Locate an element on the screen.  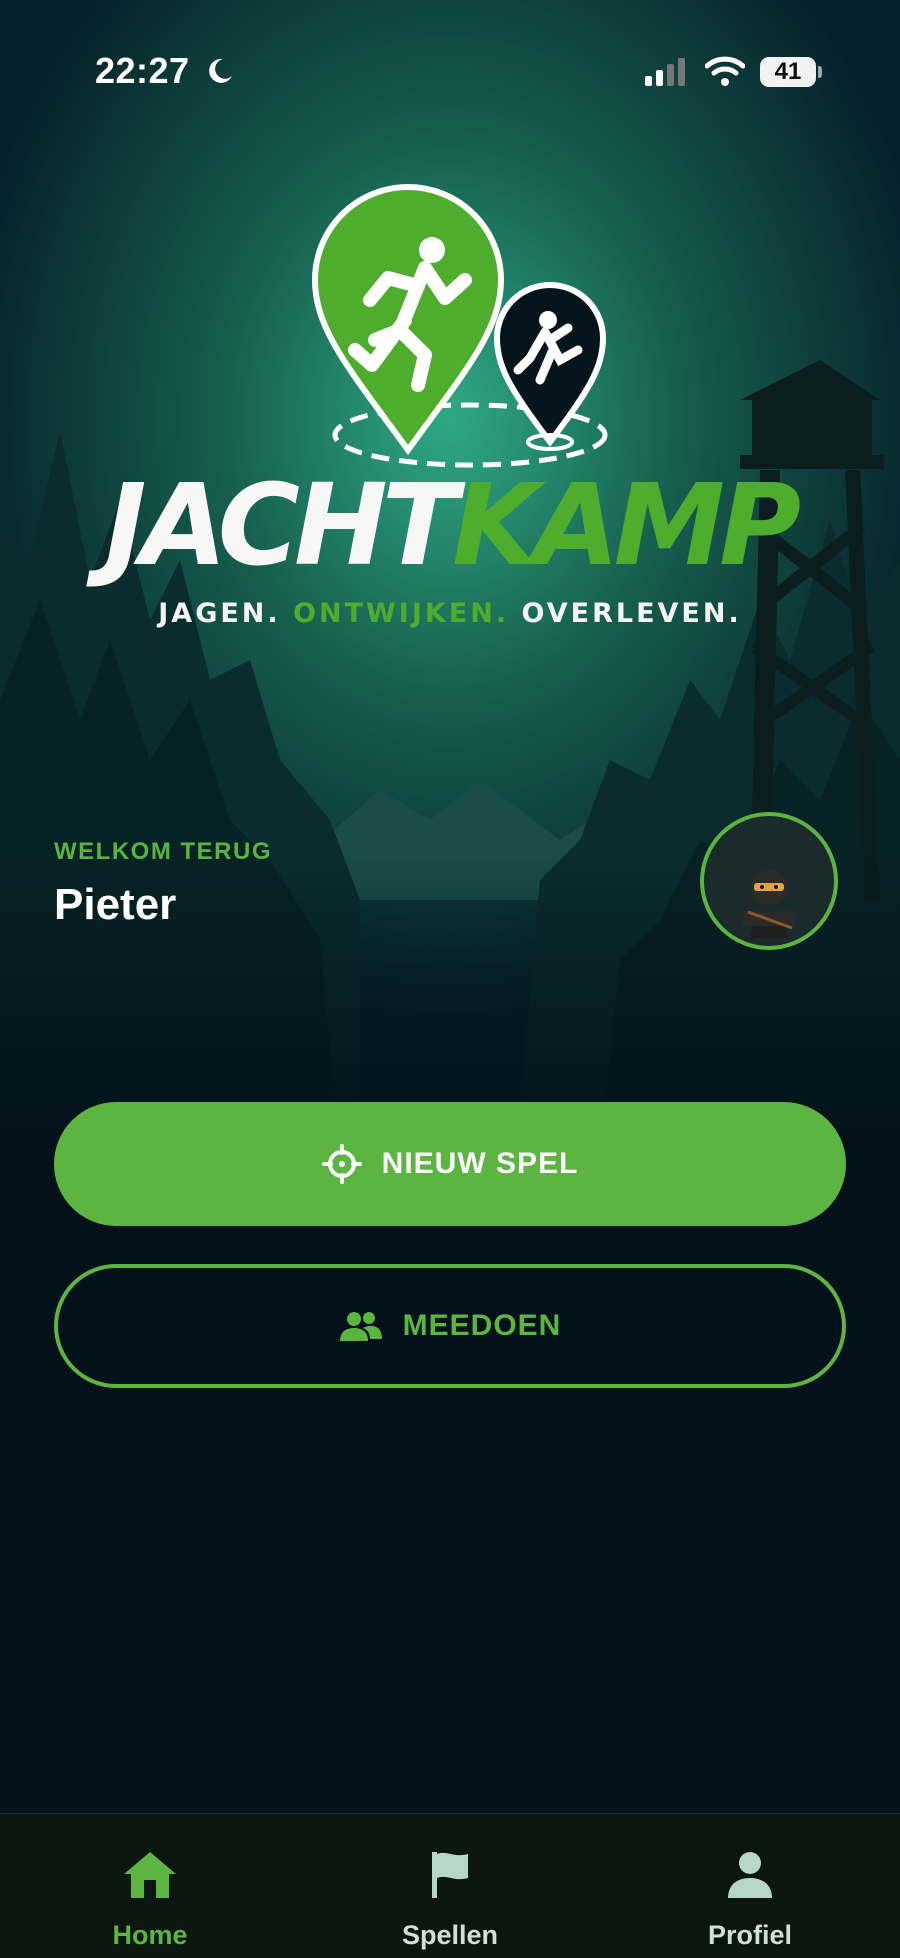
moon-icon is located at coordinates (220, 70).